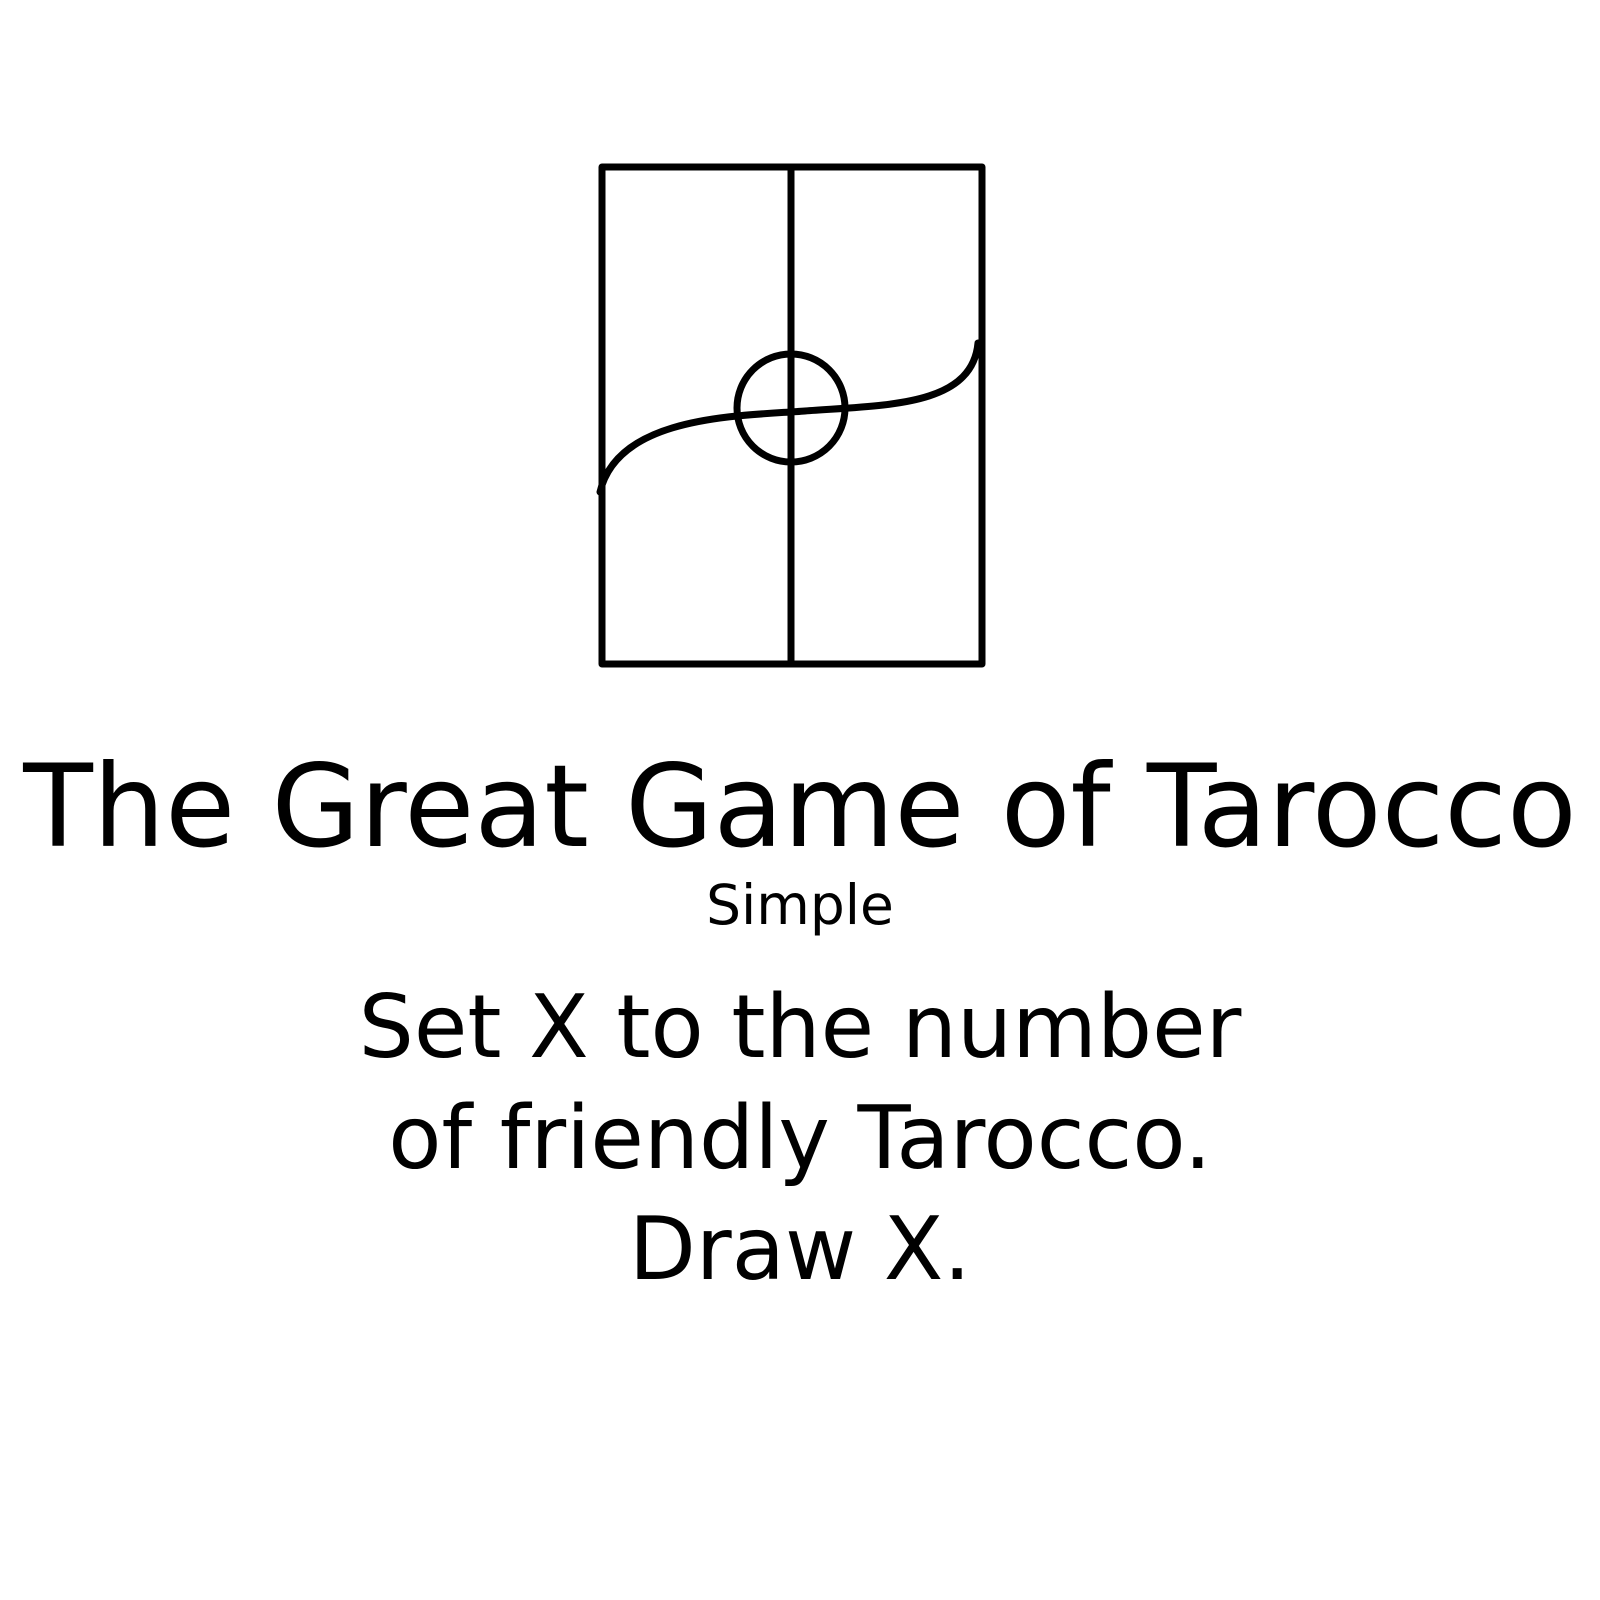  I want to click on rule-line: of friendly Tarocco., so click(800, 1138).